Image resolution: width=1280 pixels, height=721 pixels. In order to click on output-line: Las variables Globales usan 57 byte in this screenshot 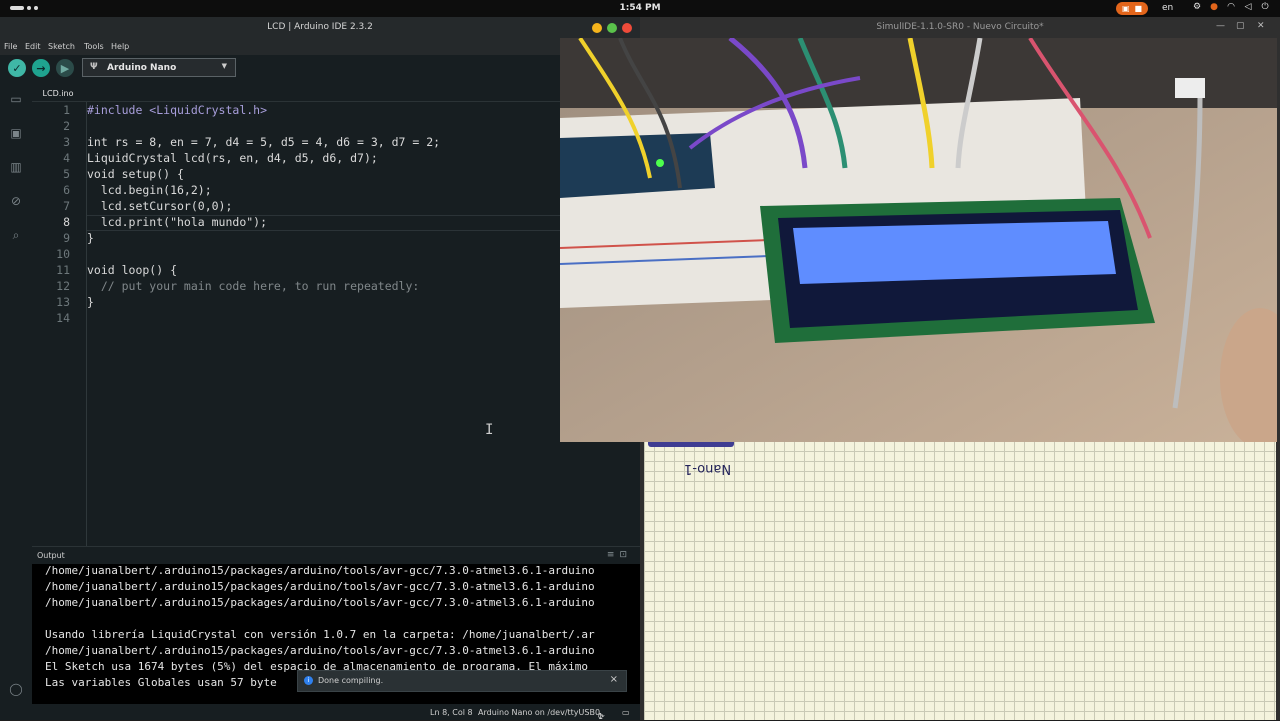, I will do `click(161, 682)`.